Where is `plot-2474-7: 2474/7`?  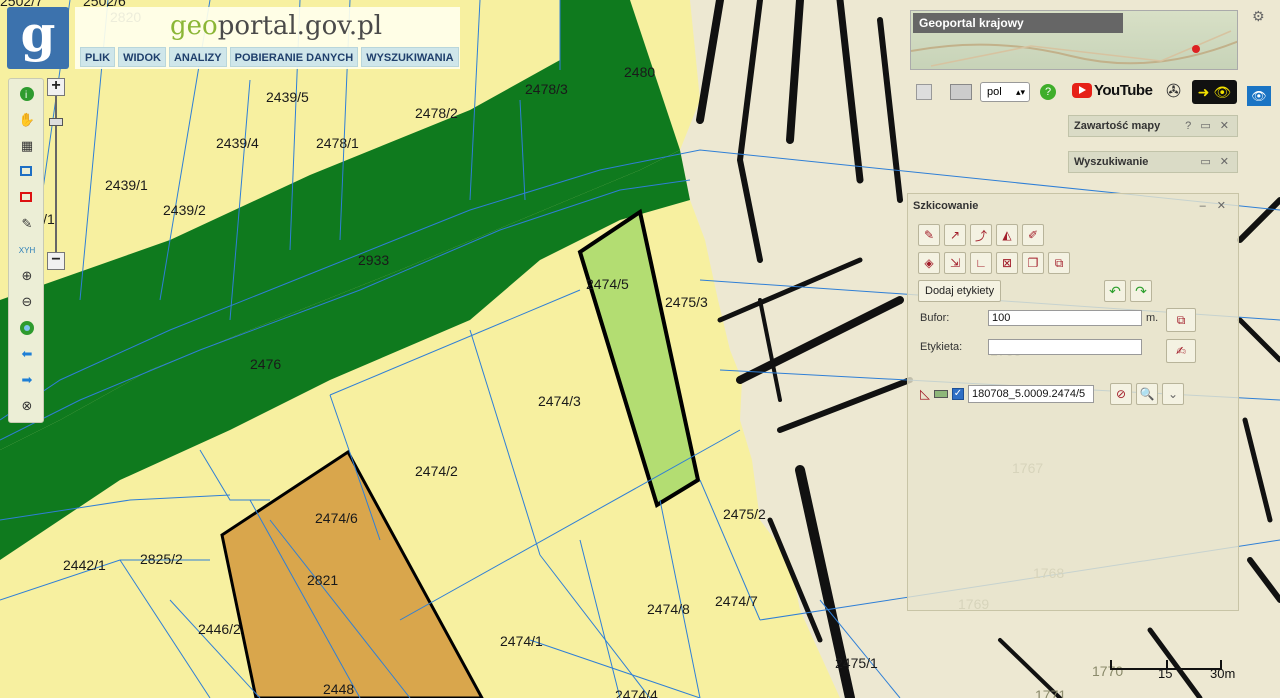 plot-2474-7: 2474/7 is located at coordinates (736, 601).